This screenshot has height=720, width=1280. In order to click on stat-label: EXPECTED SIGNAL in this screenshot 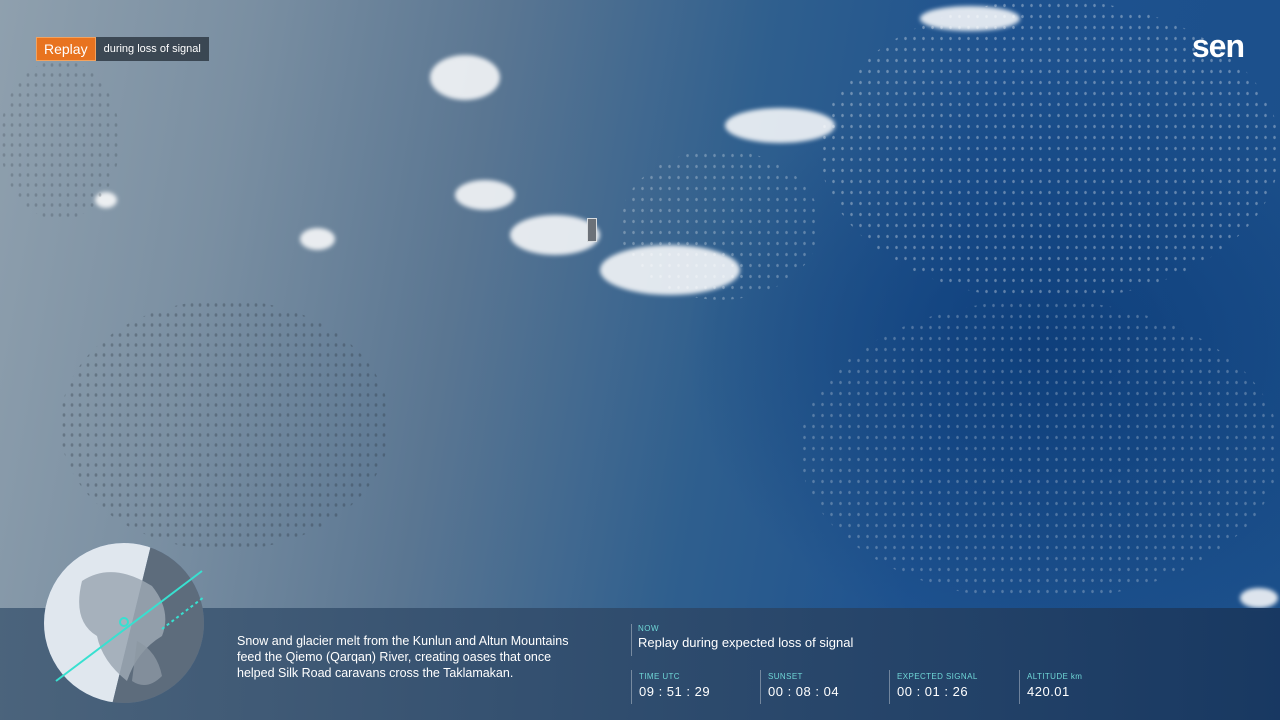, I will do `click(937, 676)`.